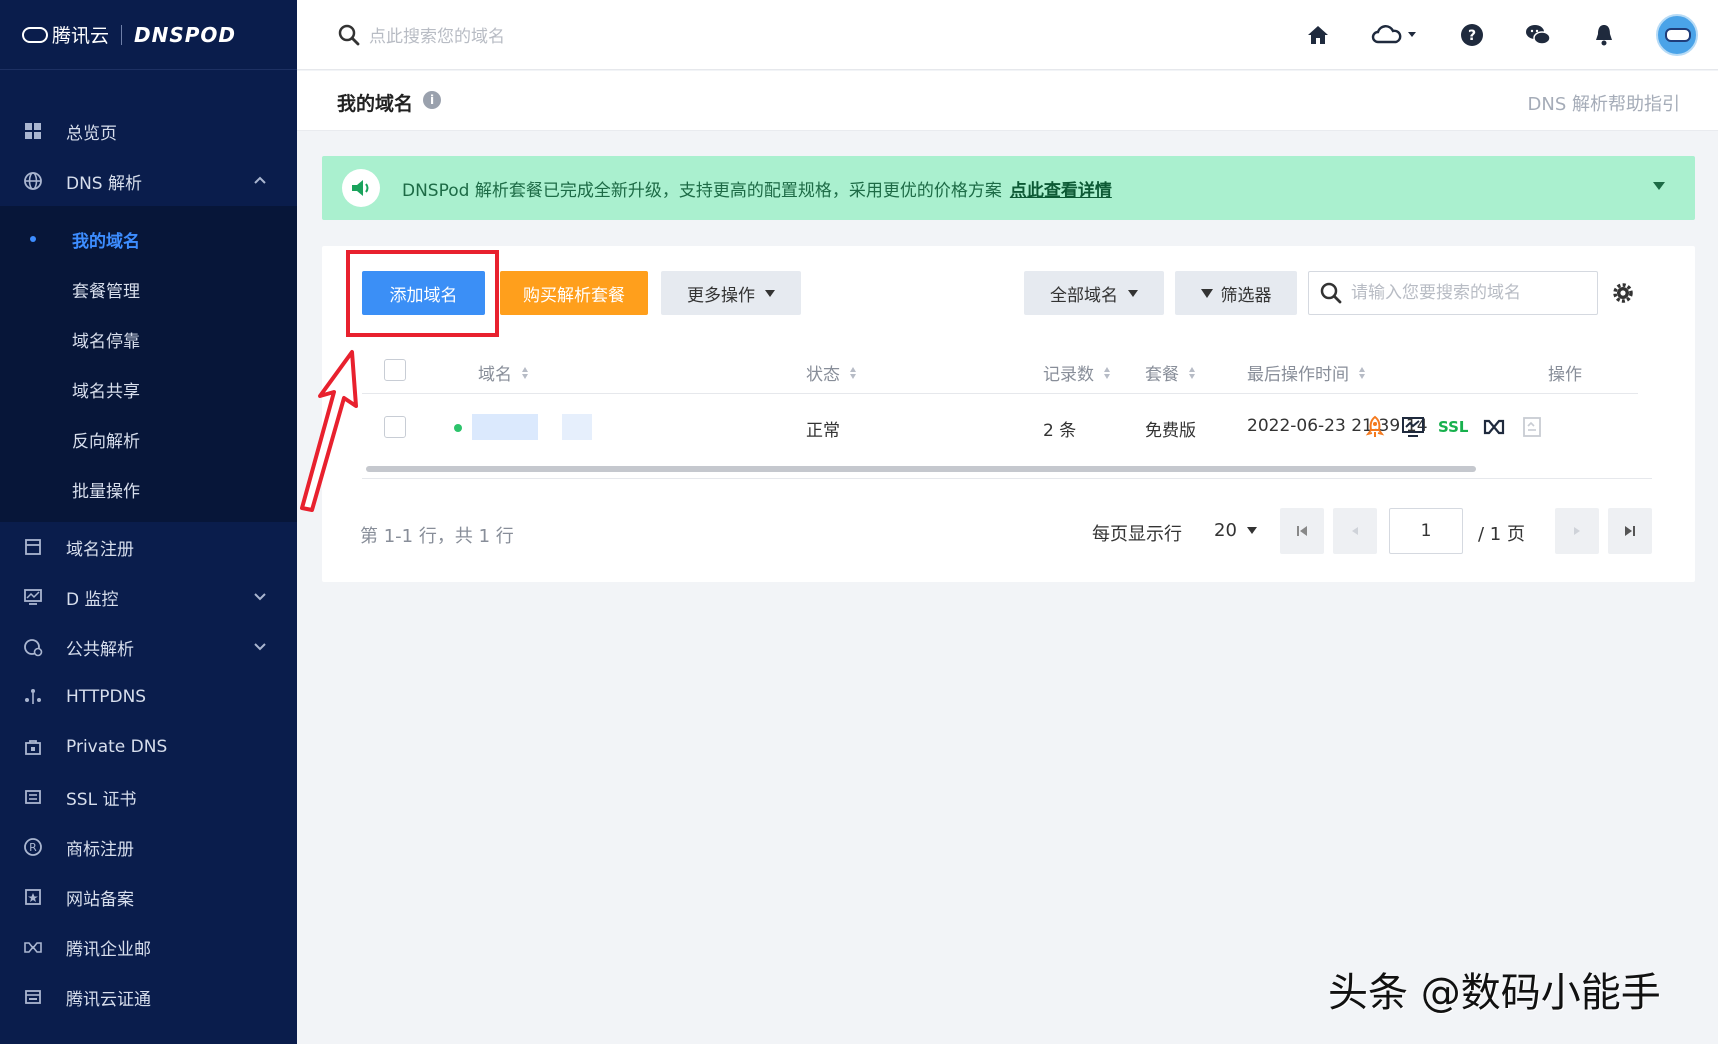 The image size is (1718, 1044). Describe the element at coordinates (33, 239) in the screenshot. I see `active-dot` at that location.